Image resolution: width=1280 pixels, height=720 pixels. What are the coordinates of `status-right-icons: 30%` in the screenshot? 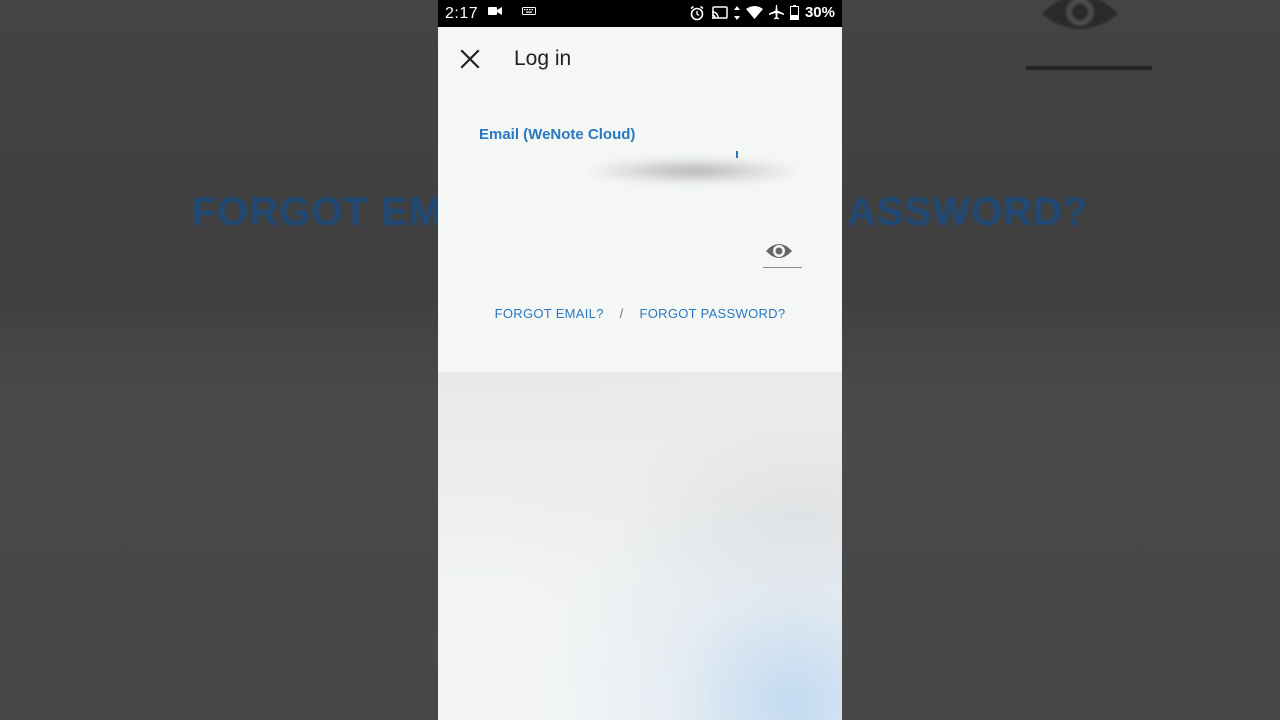 It's located at (762, 12).